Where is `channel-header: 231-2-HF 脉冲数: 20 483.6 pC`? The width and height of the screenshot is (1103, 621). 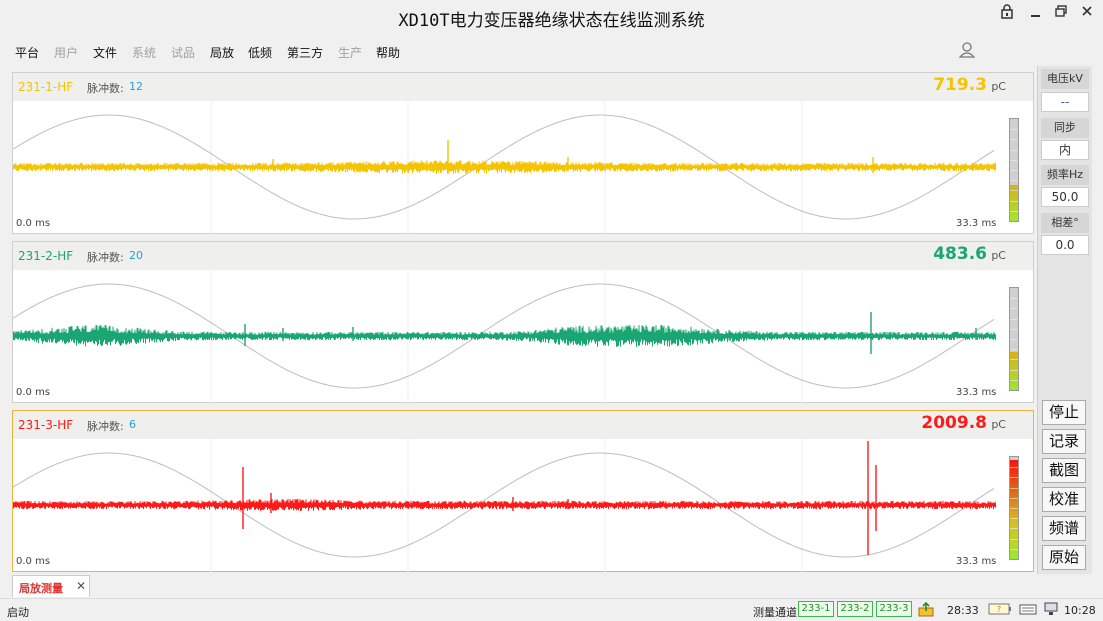
channel-header: 231-2-HF 脉冲数: 20 483.6 pC is located at coordinates (523, 256).